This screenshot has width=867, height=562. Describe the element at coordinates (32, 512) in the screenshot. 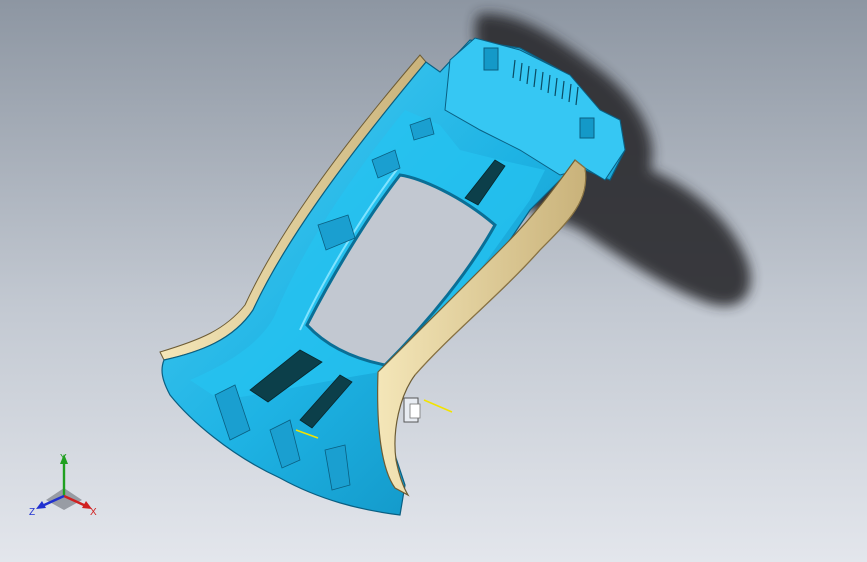

I see `z-axis-label: Z` at that location.